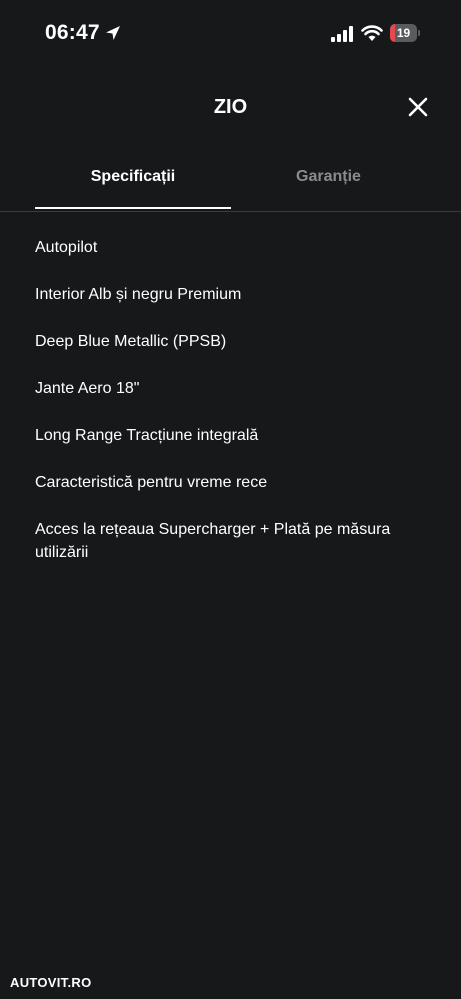 The height and width of the screenshot is (999, 461). I want to click on active-tab-indicator, so click(133, 208).